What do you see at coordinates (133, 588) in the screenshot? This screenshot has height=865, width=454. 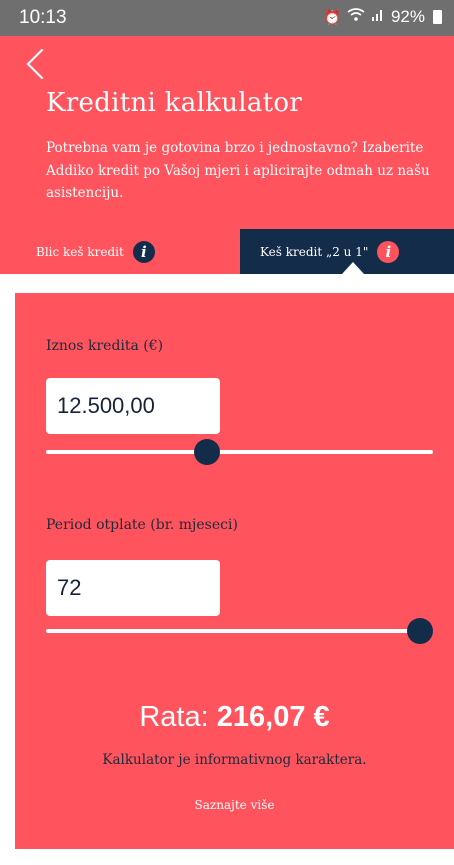 I see `repayment-period-input` at bounding box center [133, 588].